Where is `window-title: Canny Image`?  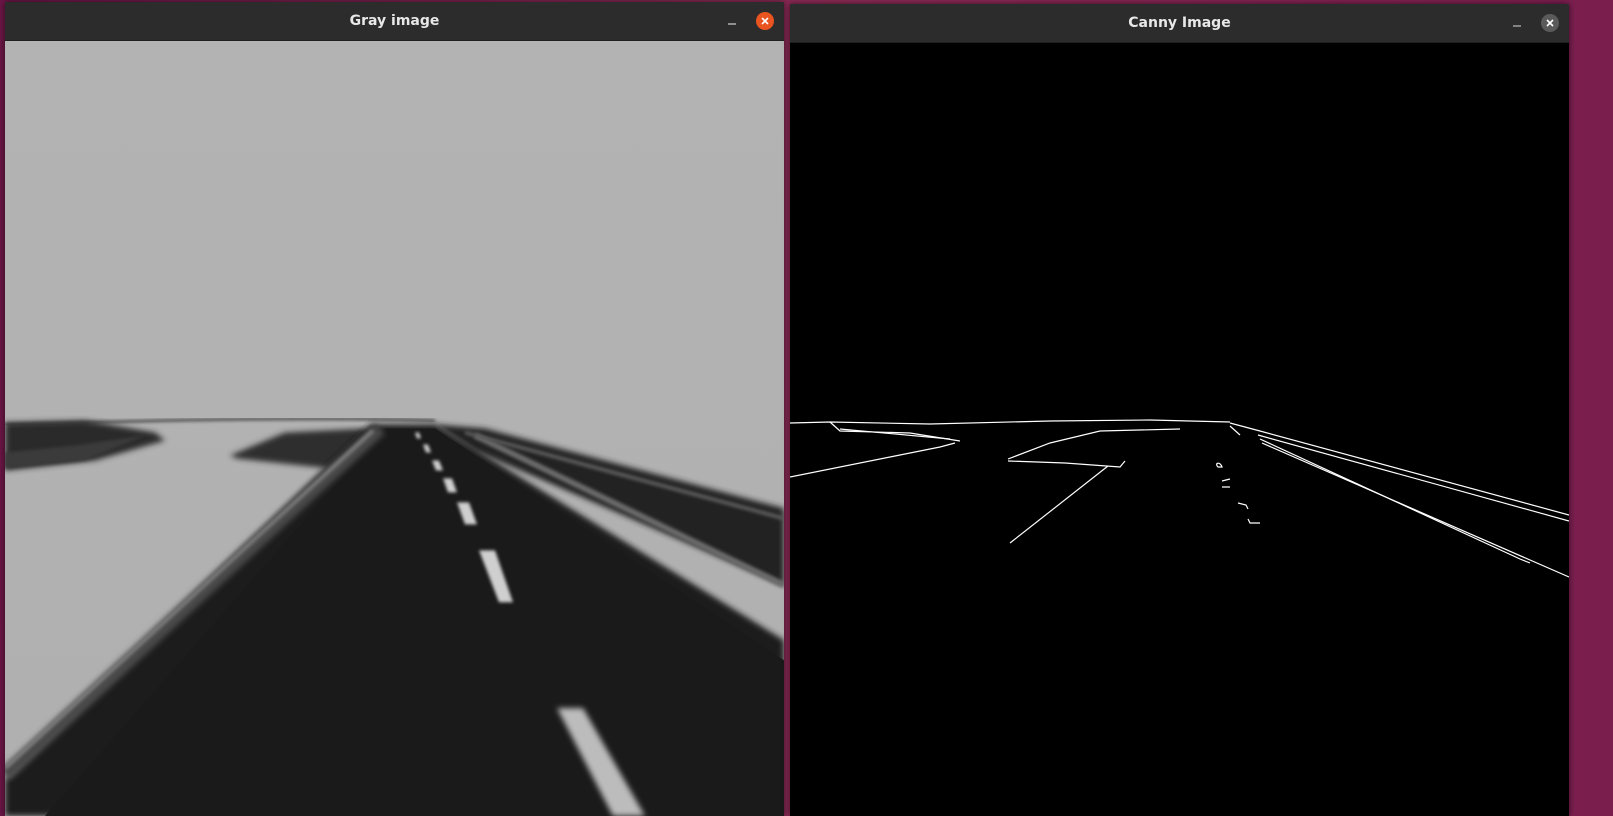
window-title: Canny Image is located at coordinates (1179, 23).